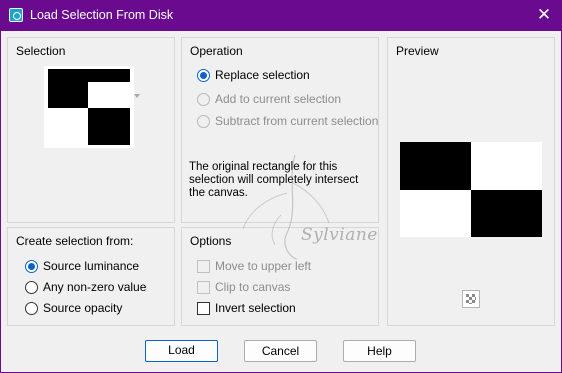  Describe the element at coordinates (41, 51) in the screenshot. I see `selection-group-title: Selection` at that location.